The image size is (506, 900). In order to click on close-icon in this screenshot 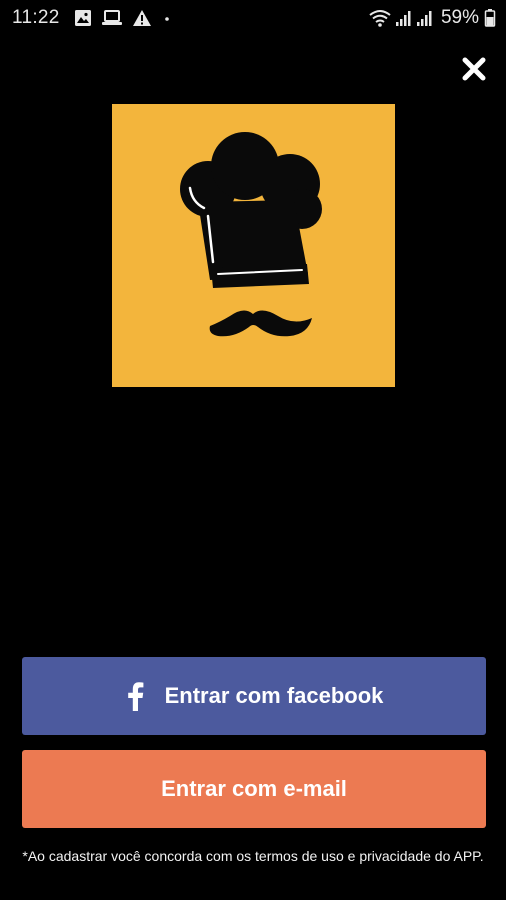, I will do `click(474, 69)`.